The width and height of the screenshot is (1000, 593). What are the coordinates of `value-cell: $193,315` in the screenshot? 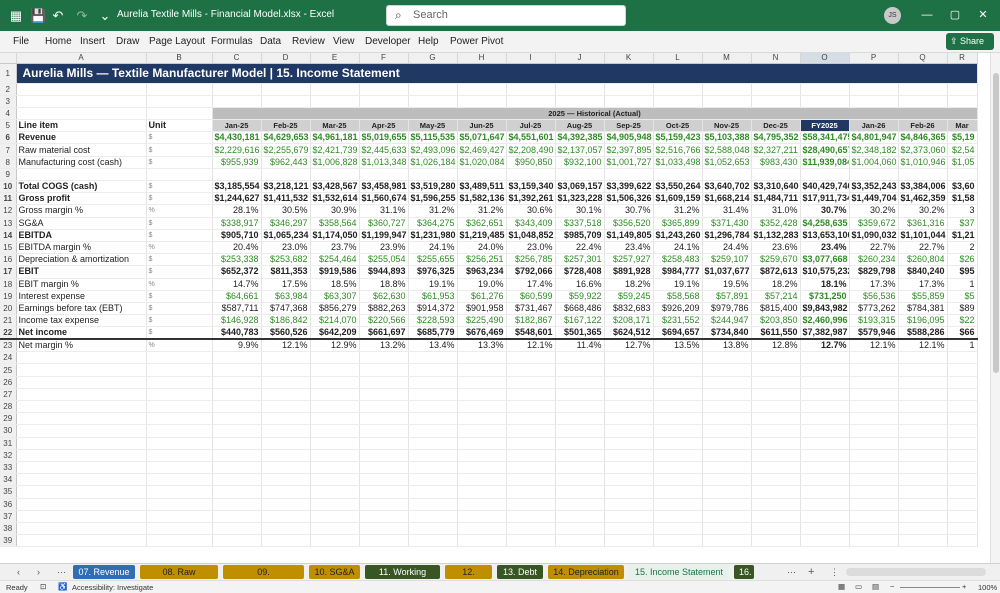 It's located at (874, 321).